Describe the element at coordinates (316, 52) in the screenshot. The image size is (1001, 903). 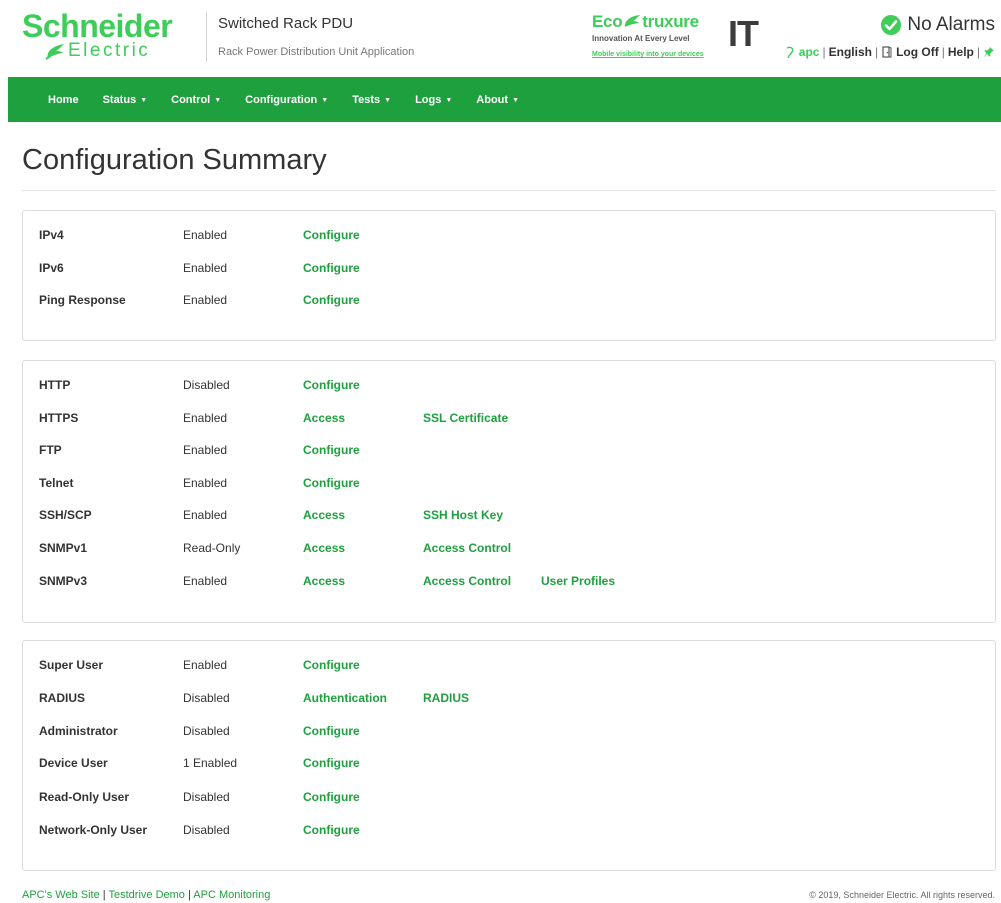
I see `app-subtitle: Rack Power Distribution Unit Application` at that location.